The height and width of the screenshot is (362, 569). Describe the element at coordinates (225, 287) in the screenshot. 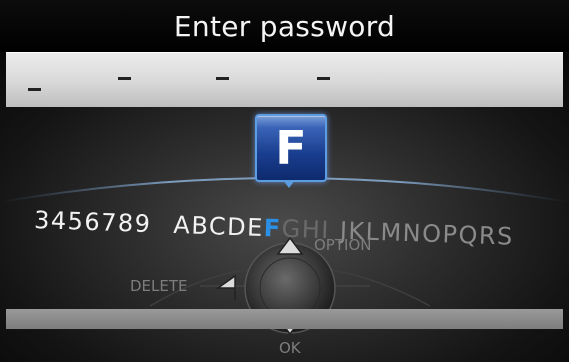

I see `left-arrow-icon` at that location.